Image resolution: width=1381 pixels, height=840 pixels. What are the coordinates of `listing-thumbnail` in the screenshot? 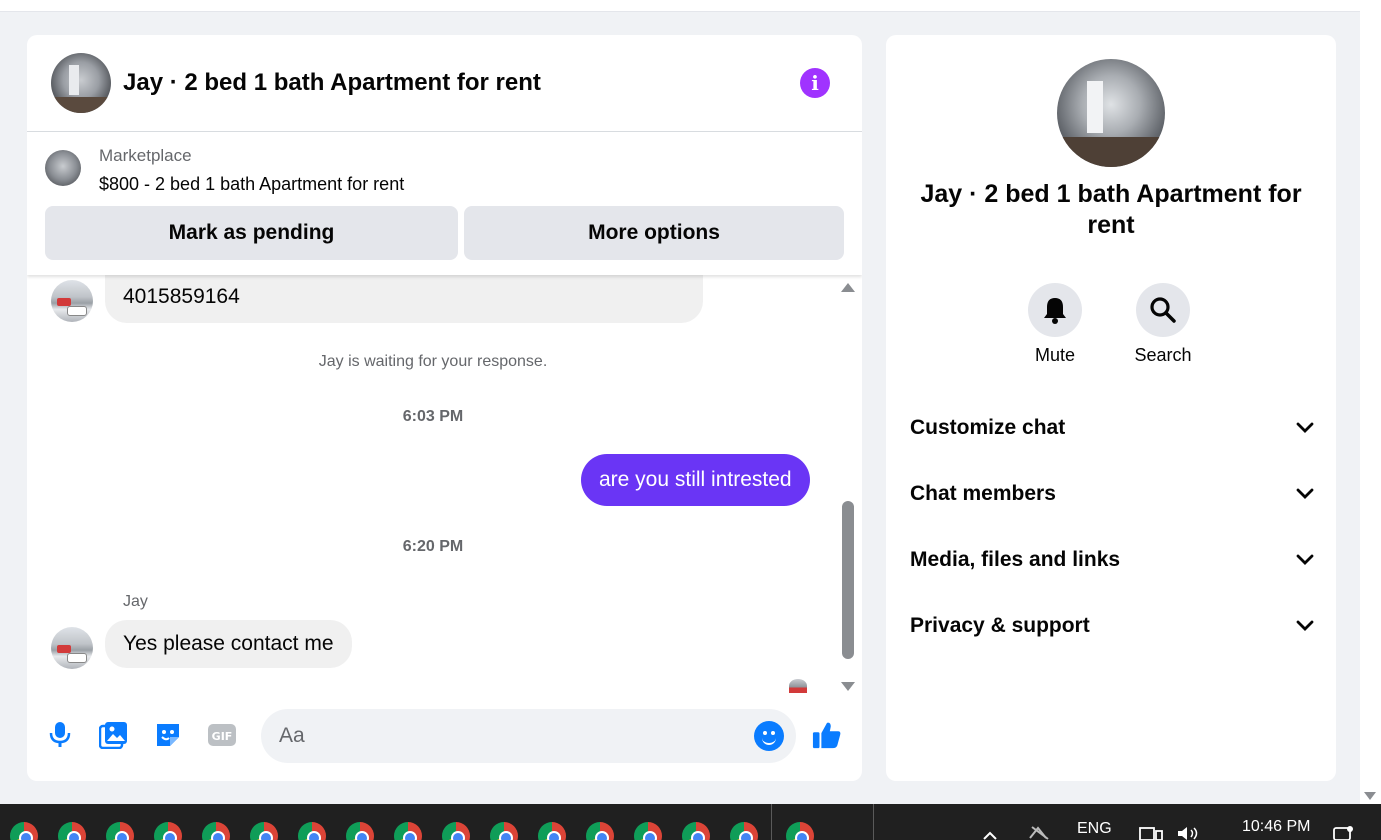 It's located at (63, 168).